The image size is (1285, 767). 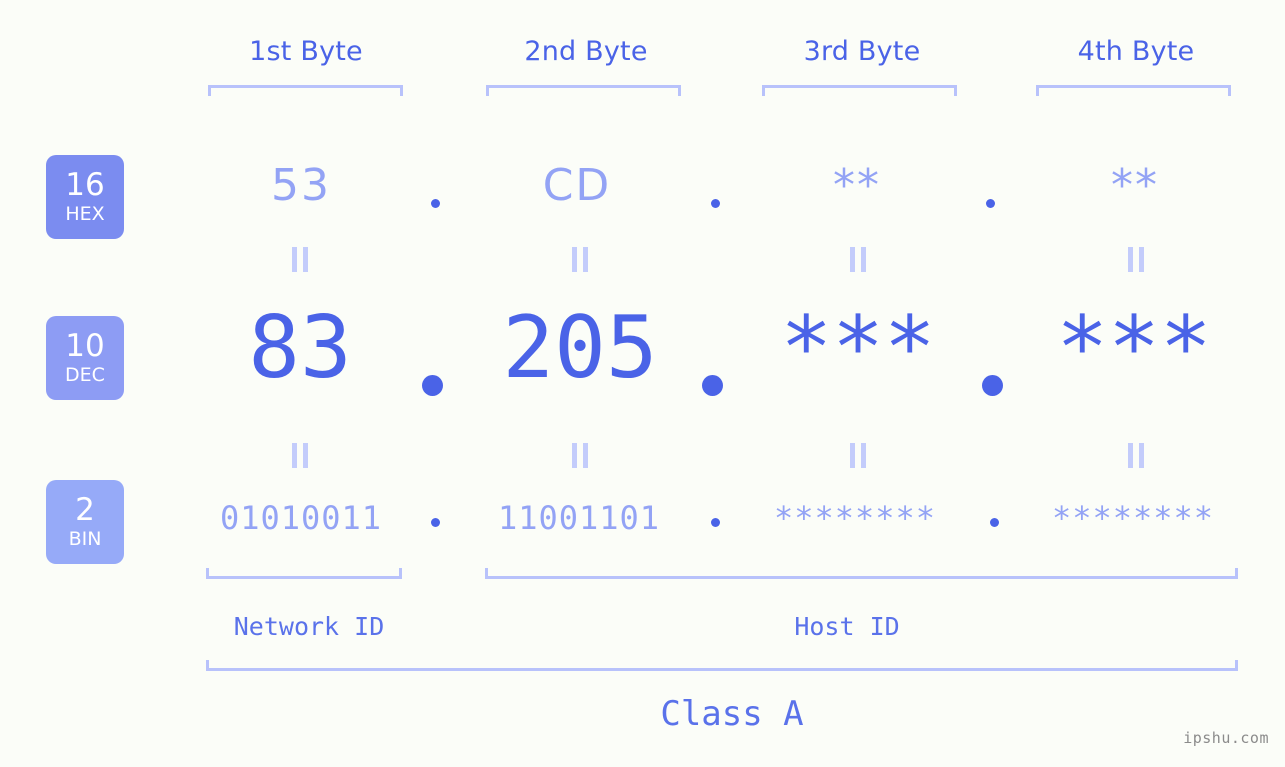 I want to click on dec-byte-3: ***, so click(x=858, y=348).